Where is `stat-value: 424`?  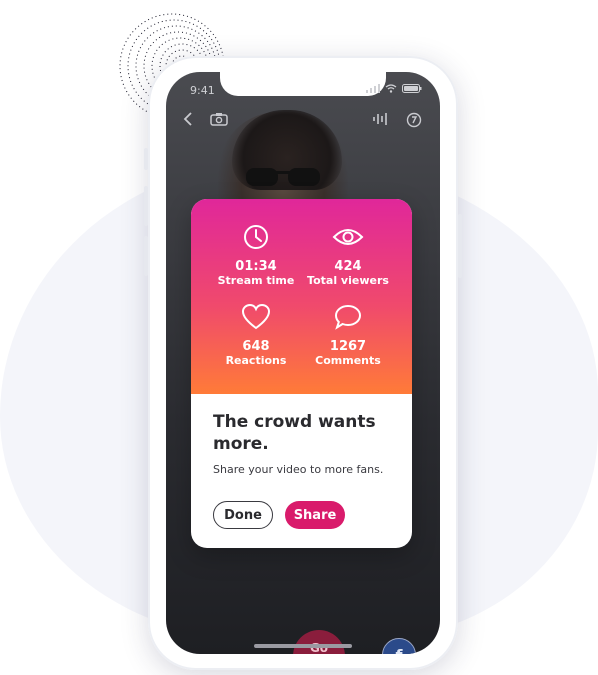
stat-value: 424 is located at coordinates (348, 266).